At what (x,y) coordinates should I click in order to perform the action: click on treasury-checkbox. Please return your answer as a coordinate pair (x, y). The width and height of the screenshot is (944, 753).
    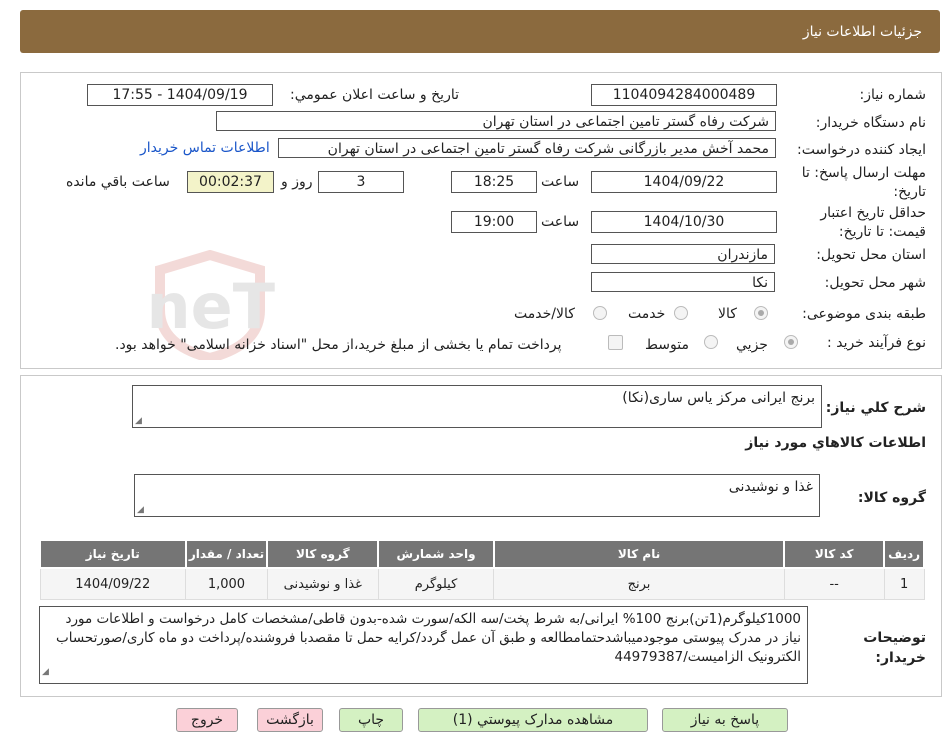
    Looking at the image, I should click on (615, 342).